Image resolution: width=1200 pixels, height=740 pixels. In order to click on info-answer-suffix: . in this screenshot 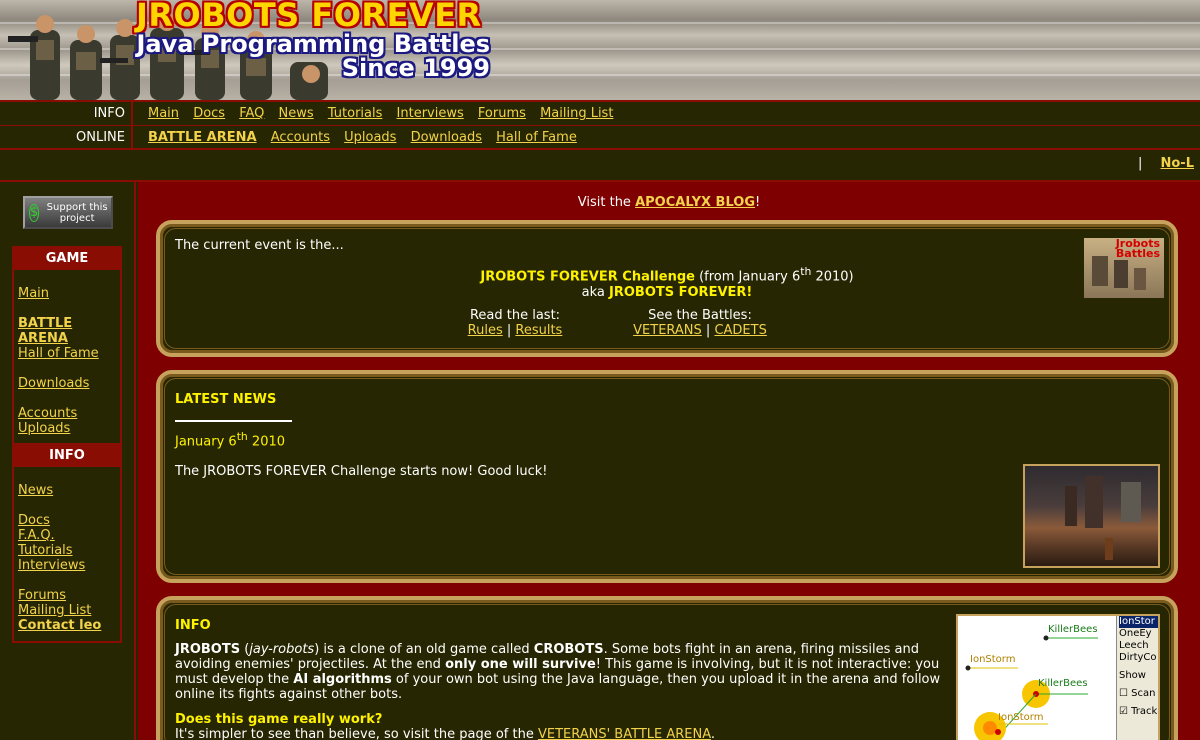, I will do `click(713, 733)`.